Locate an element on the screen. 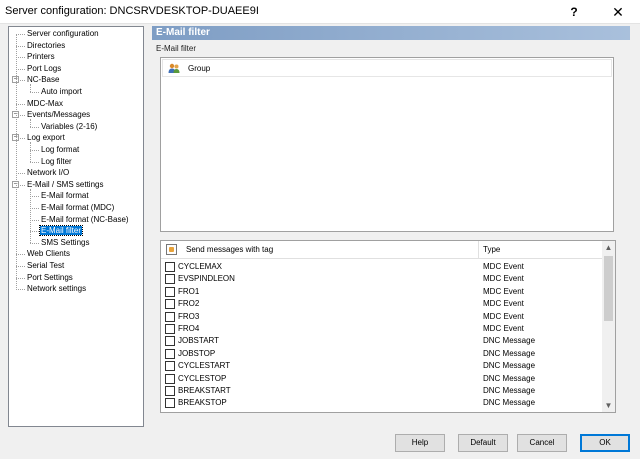 The height and width of the screenshot is (459, 640). tree-item-label: Auto import is located at coordinates (61, 91).